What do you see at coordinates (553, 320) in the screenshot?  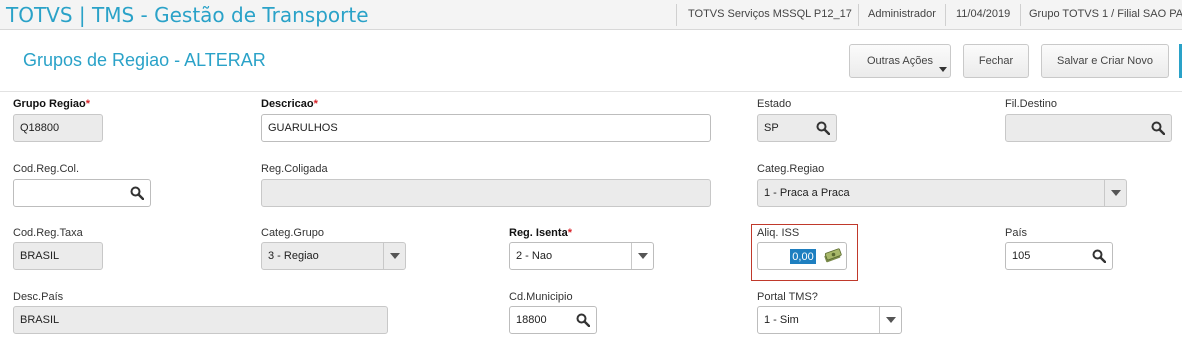 I see `cd-municipio-field: 18800` at bounding box center [553, 320].